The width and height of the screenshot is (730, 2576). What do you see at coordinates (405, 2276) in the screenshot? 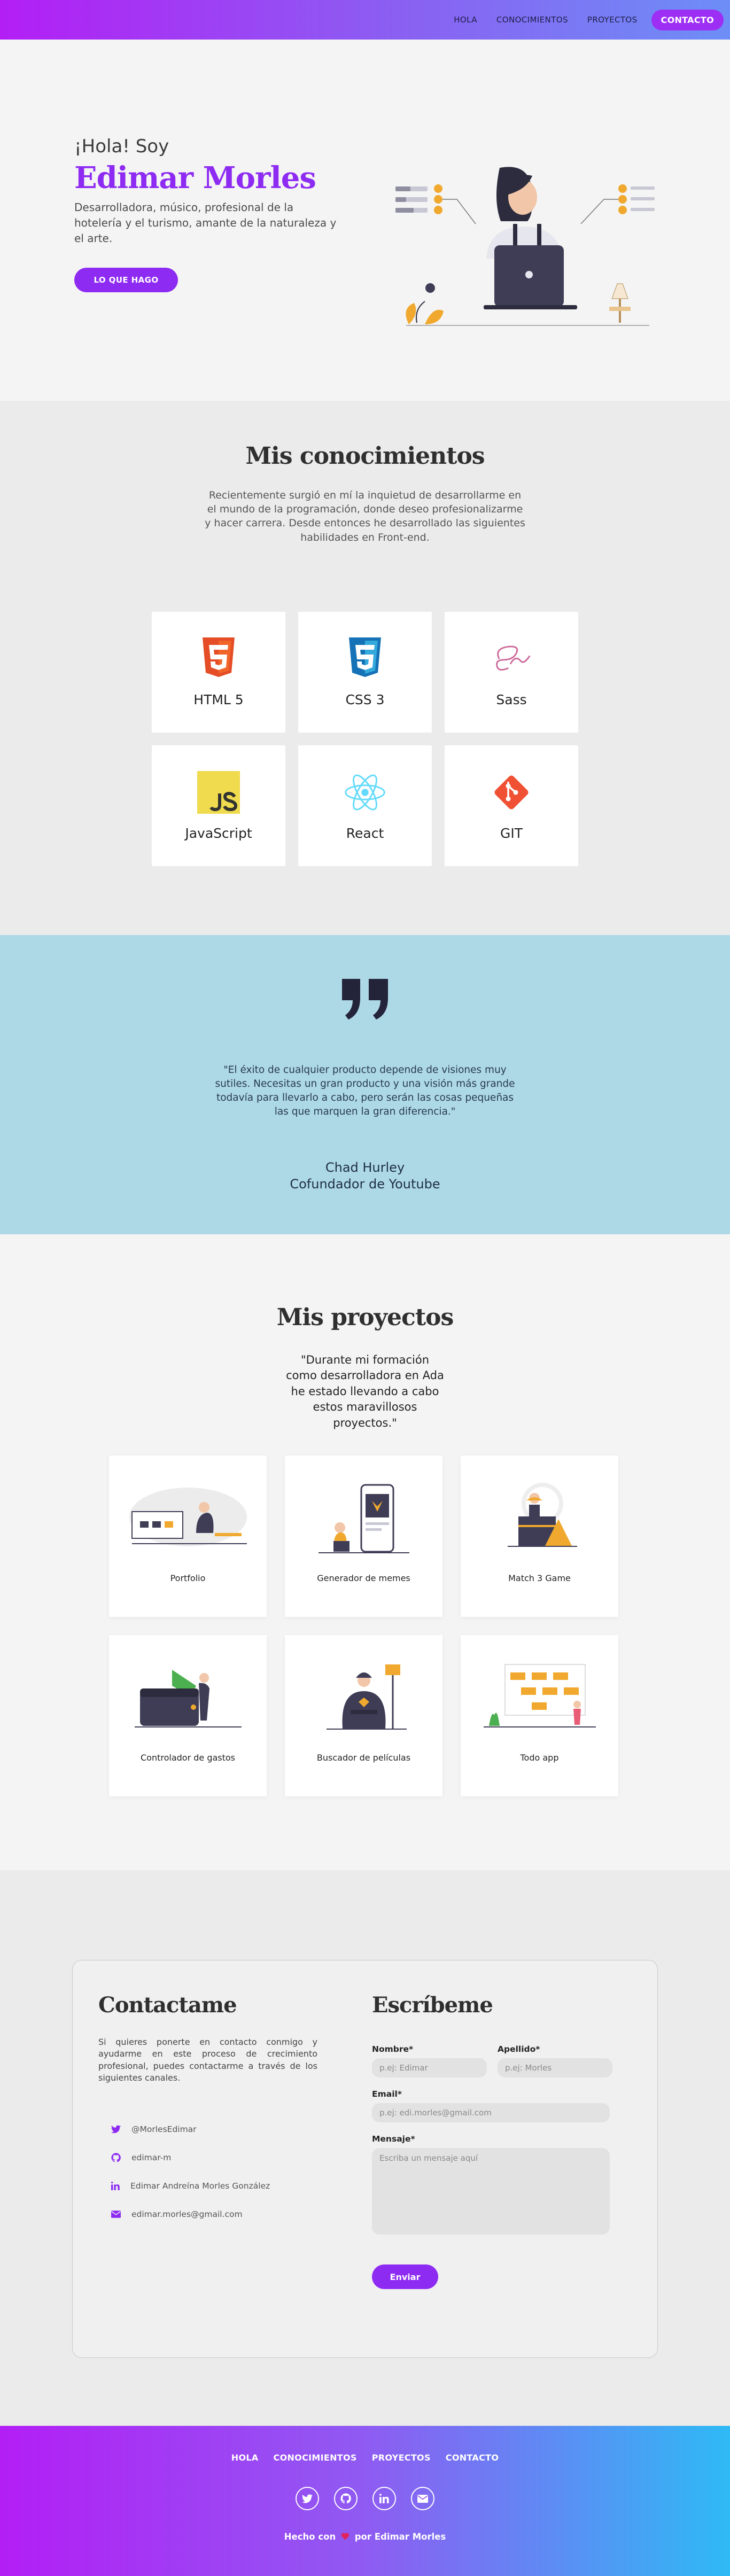
I see `send-button: Enviar` at bounding box center [405, 2276].